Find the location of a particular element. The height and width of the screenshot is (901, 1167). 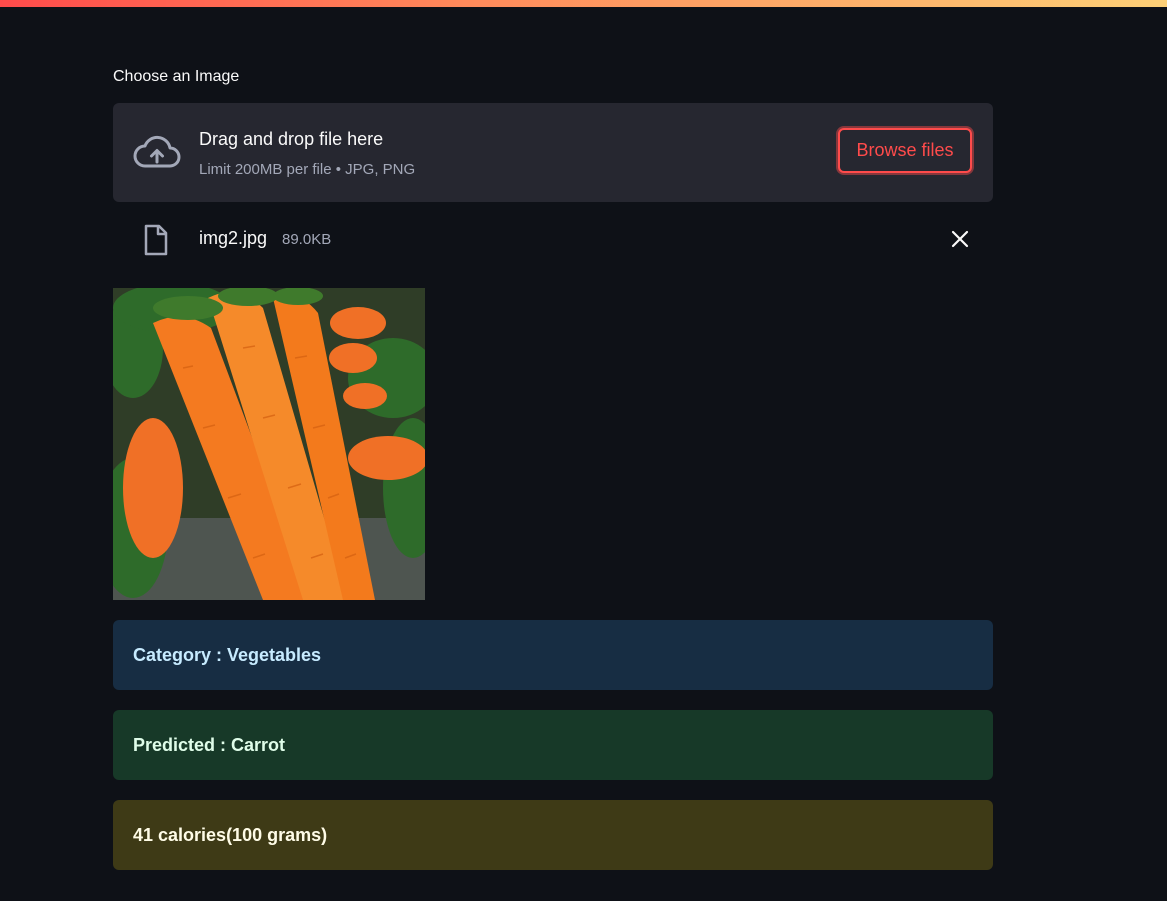

browse-files-button: Browse files is located at coordinates (905, 150).